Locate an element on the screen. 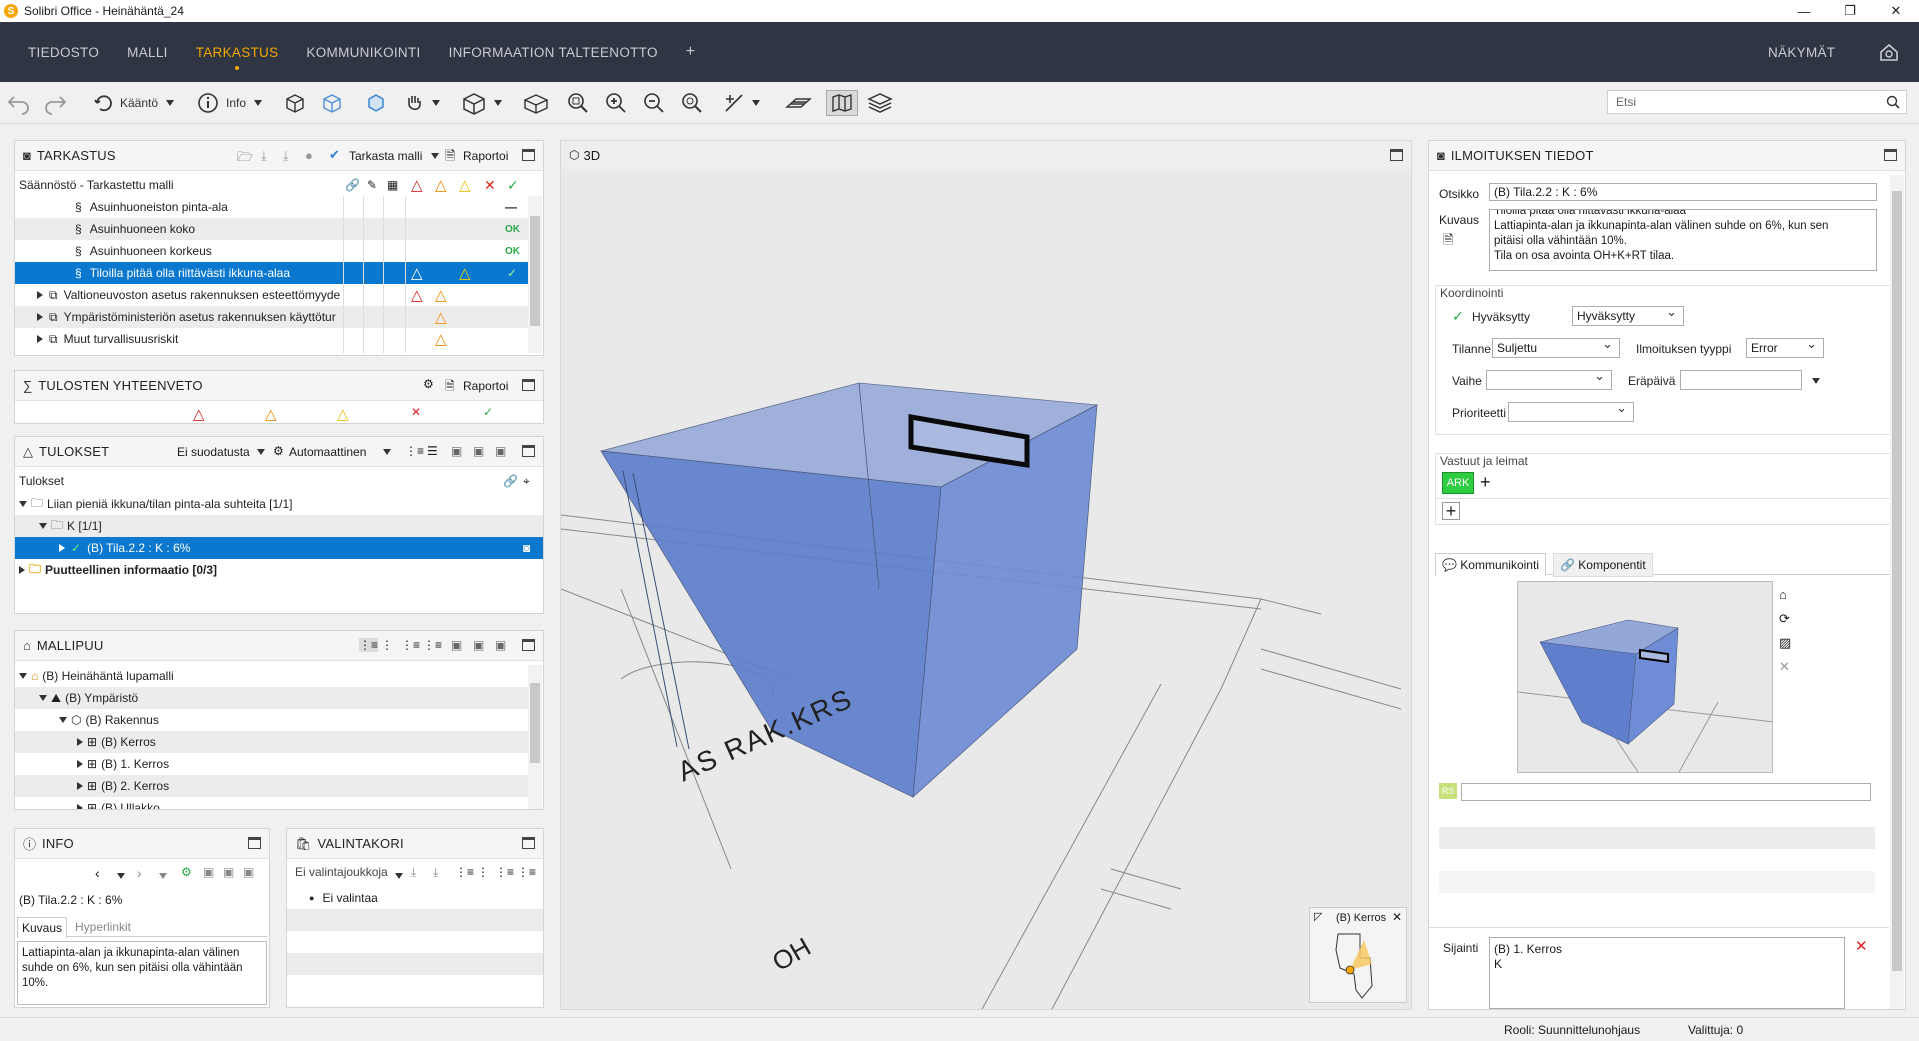 This screenshot has height=1041, width=1919. accepted-dropdown: Hyväksytty is located at coordinates (1628, 315).